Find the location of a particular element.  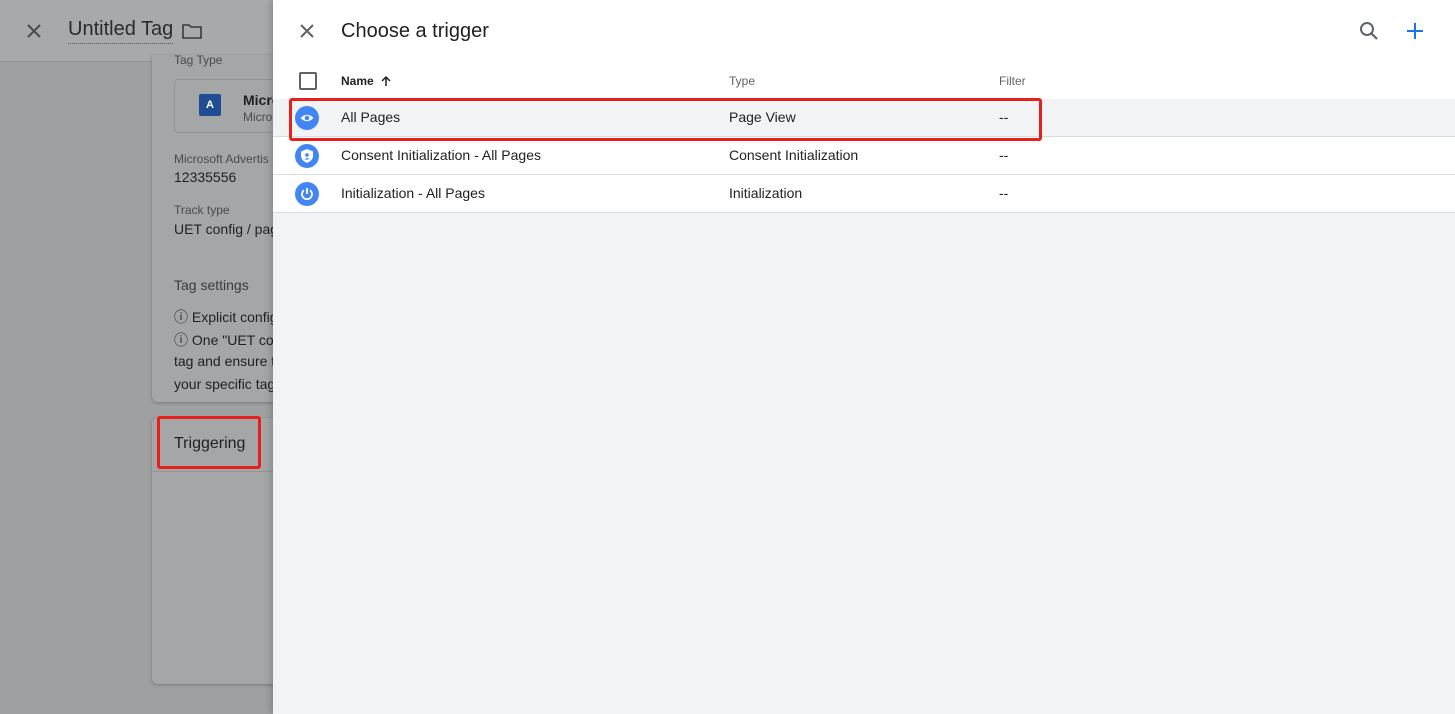

table-header: Name Type Filter is located at coordinates (864, 80).